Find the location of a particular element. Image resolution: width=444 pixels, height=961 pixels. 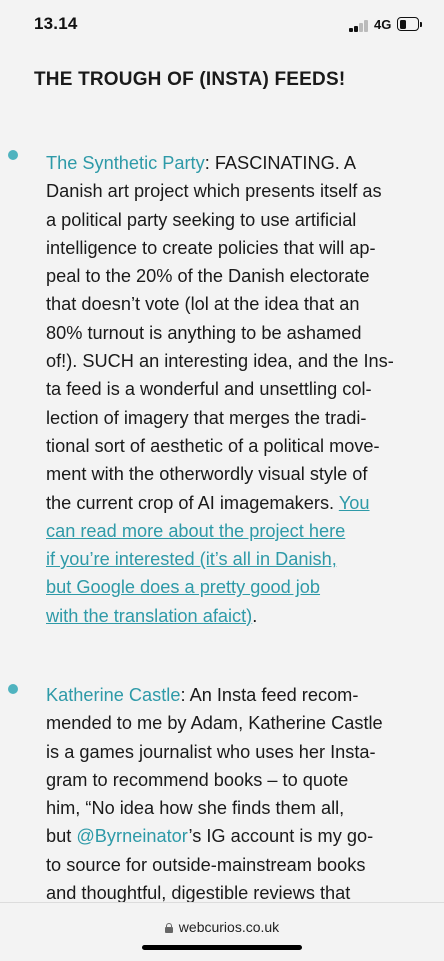

instagram-handle-link: @Byrneinator is located at coordinates (132, 836).